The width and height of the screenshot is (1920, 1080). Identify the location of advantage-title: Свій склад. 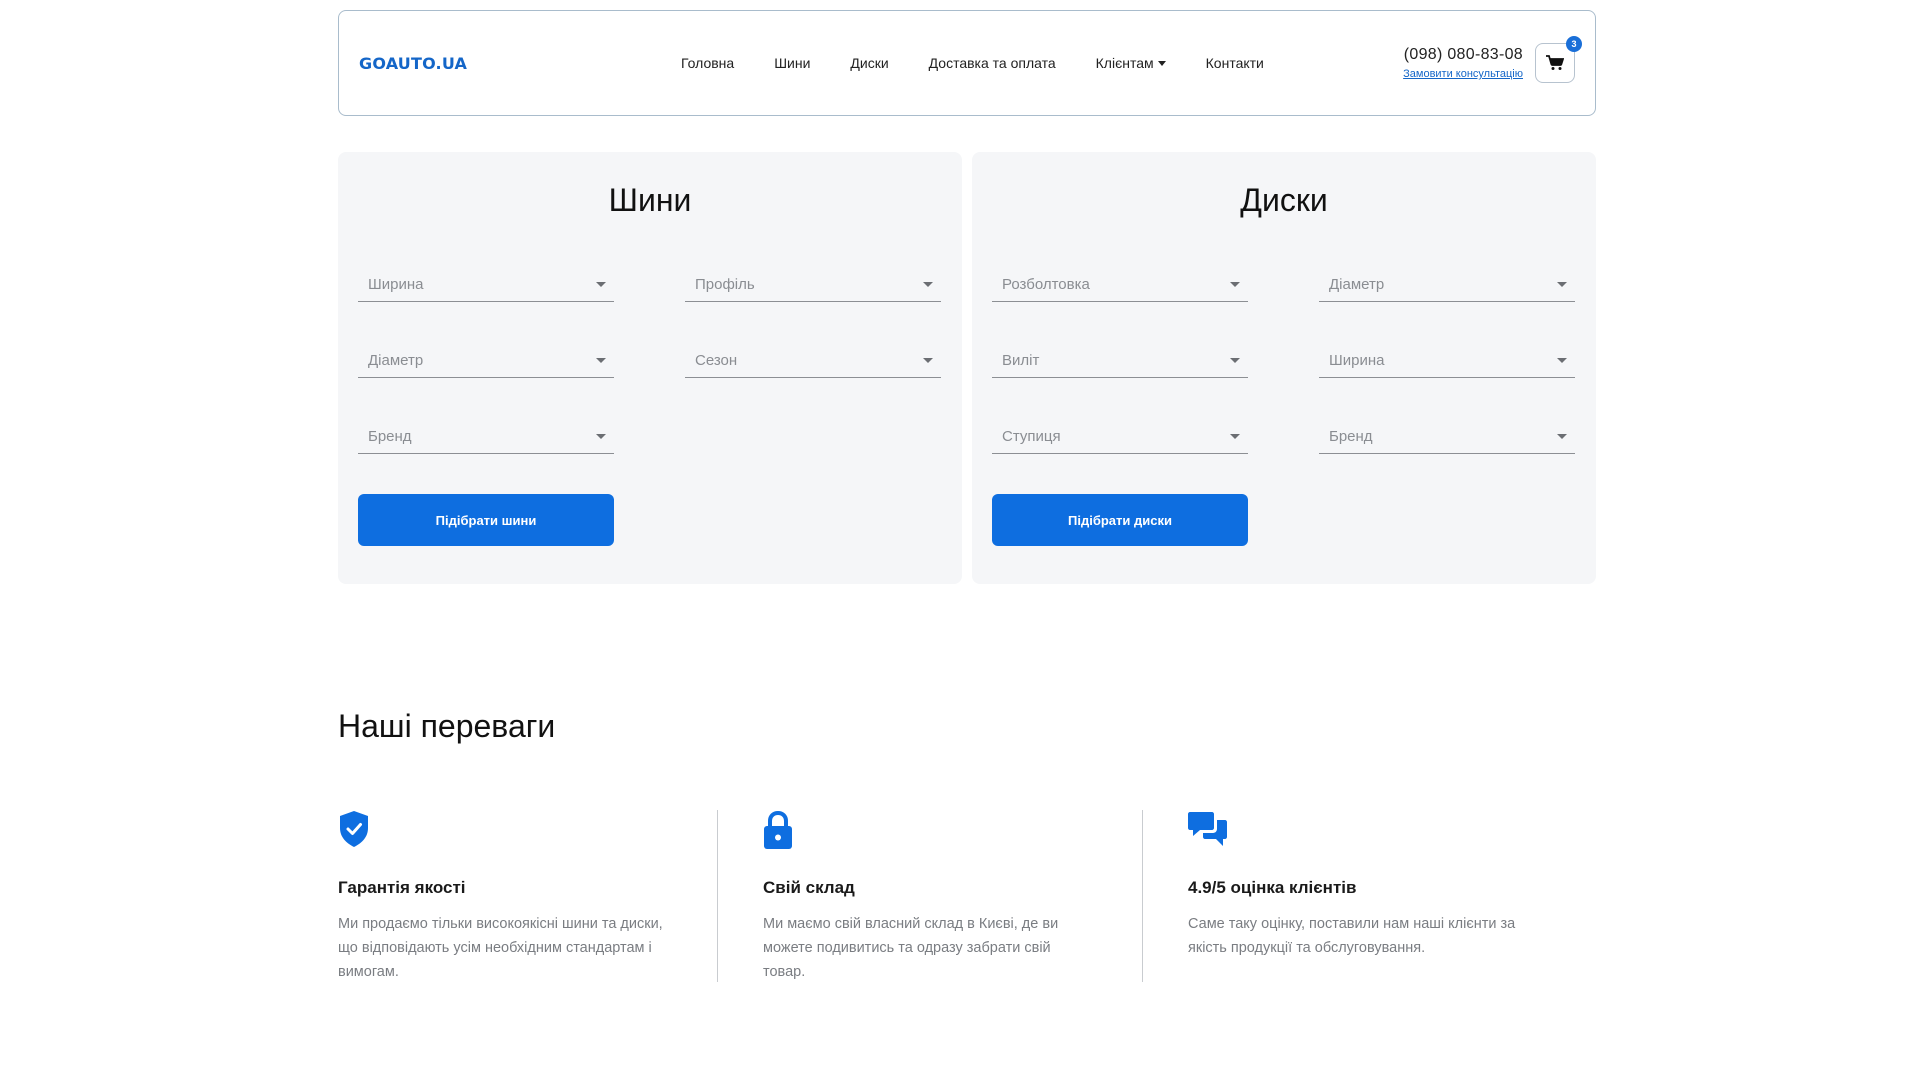
(809, 887).